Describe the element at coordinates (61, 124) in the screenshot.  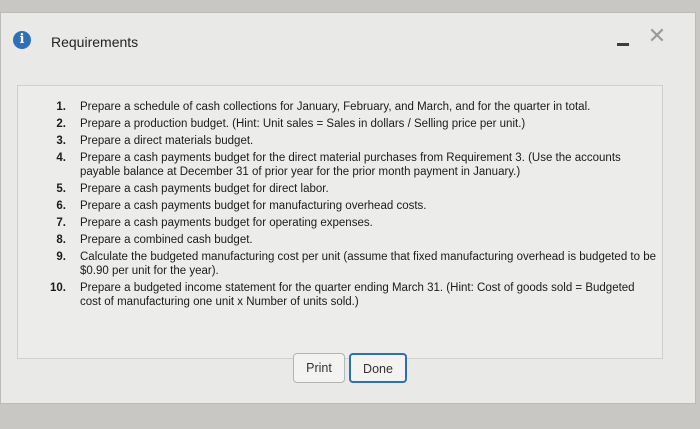
I see `requirement-number: 2.` at that location.